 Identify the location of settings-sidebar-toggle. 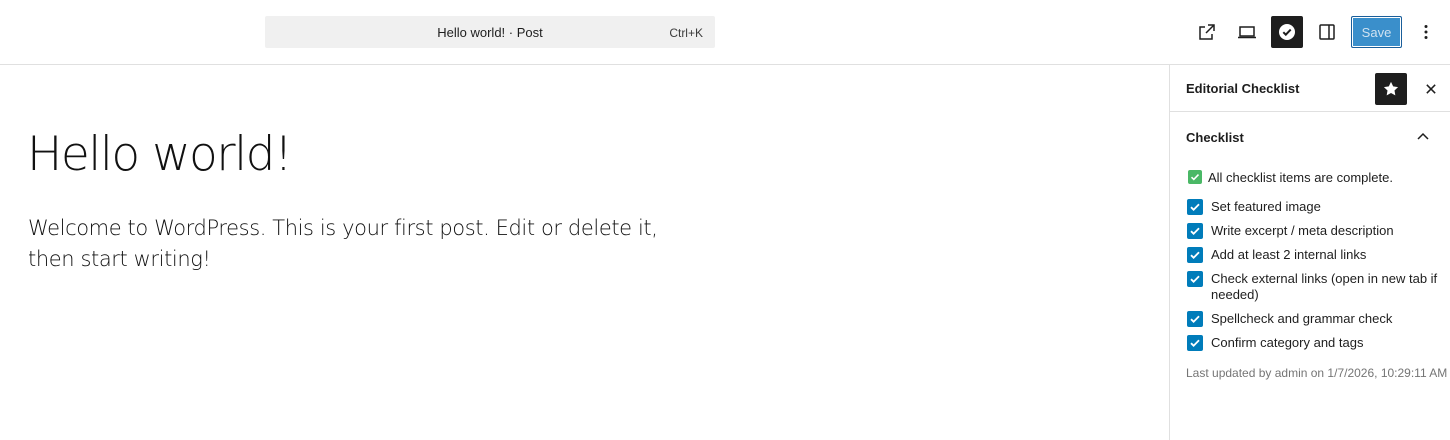
(1327, 32).